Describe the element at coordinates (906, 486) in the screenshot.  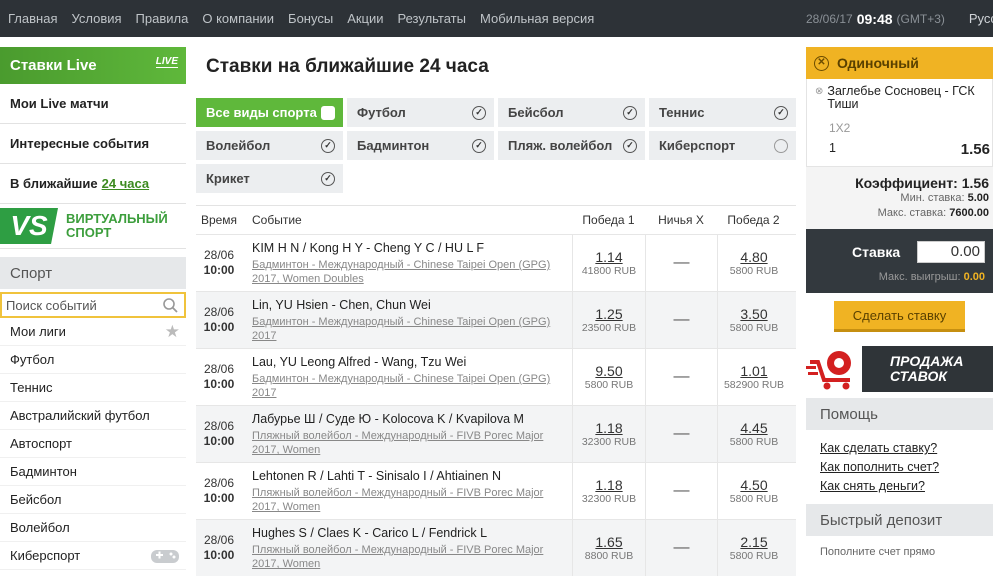
I see `help-link-withdraw: Как снять деньги?` at that location.